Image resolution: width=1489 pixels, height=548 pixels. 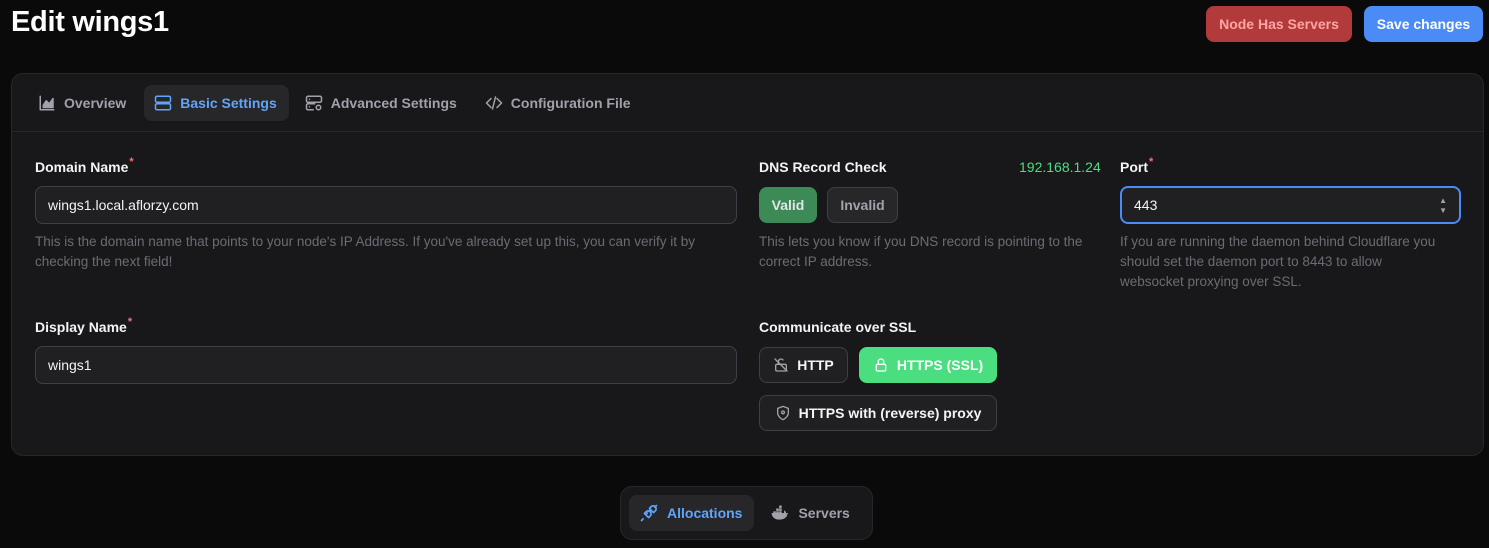 I want to click on dns-record-check-label: DNS Record Check, so click(x=823, y=167).